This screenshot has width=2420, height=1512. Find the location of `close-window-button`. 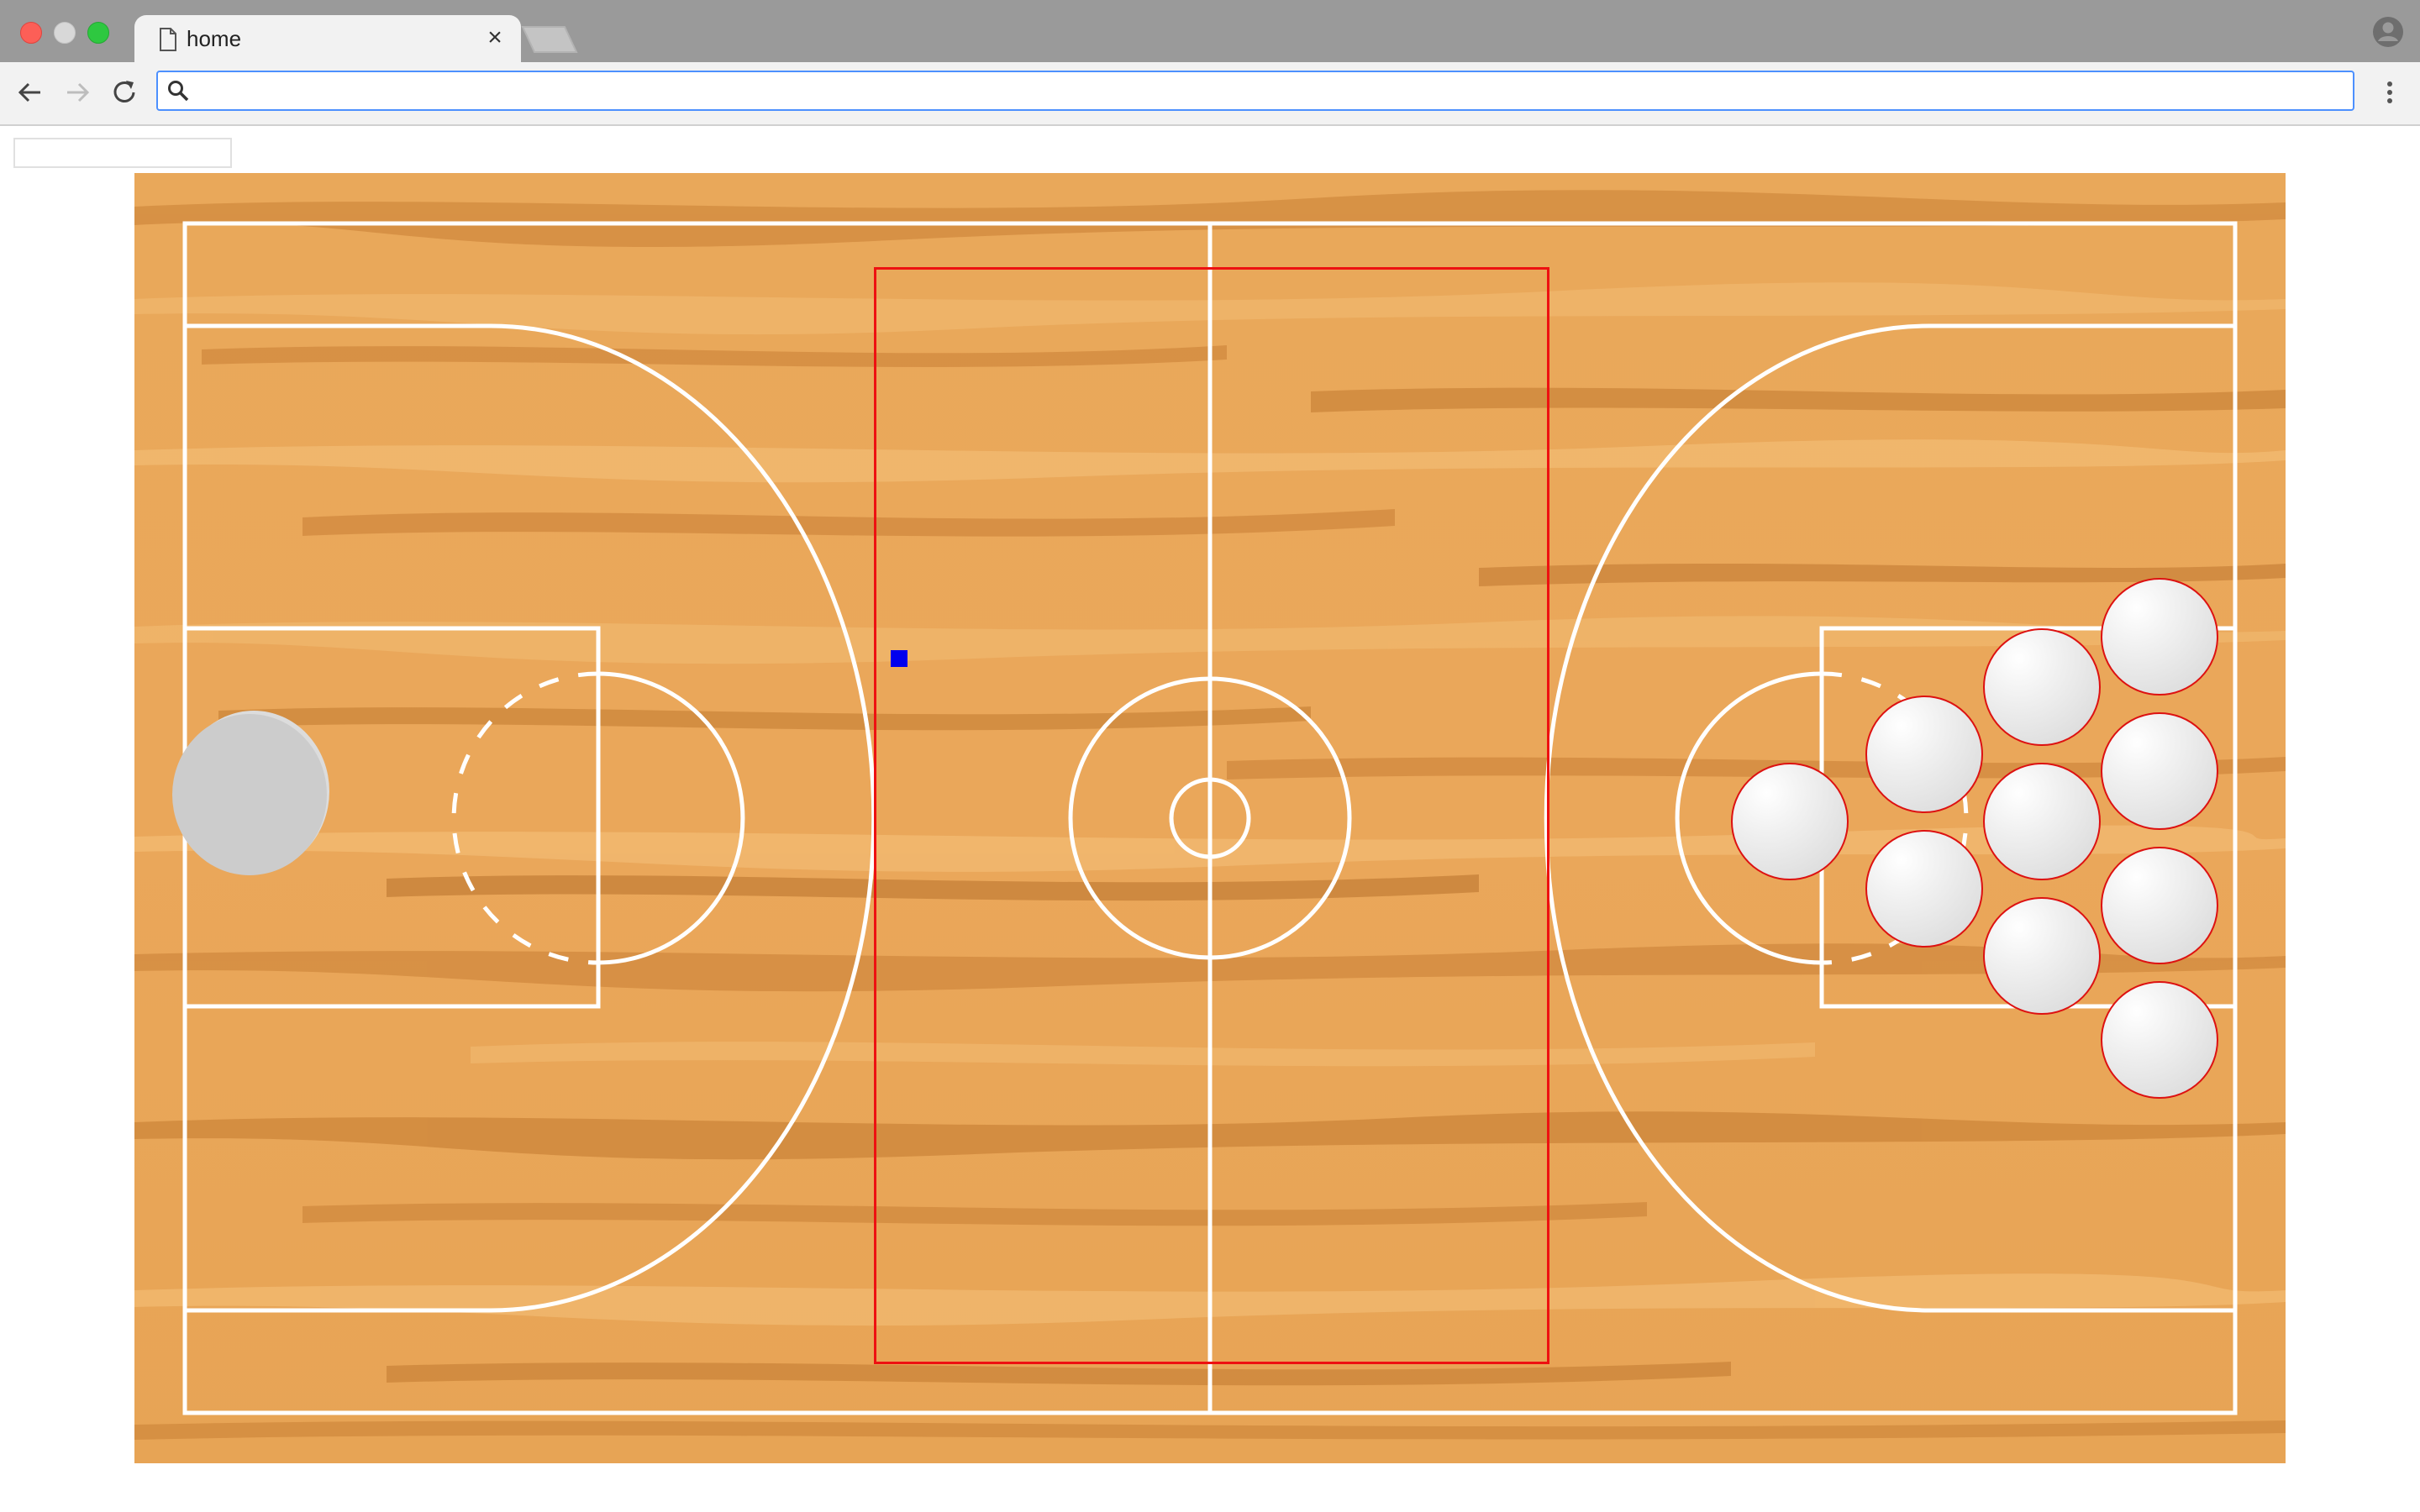

close-window-button is located at coordinates (31, 33).